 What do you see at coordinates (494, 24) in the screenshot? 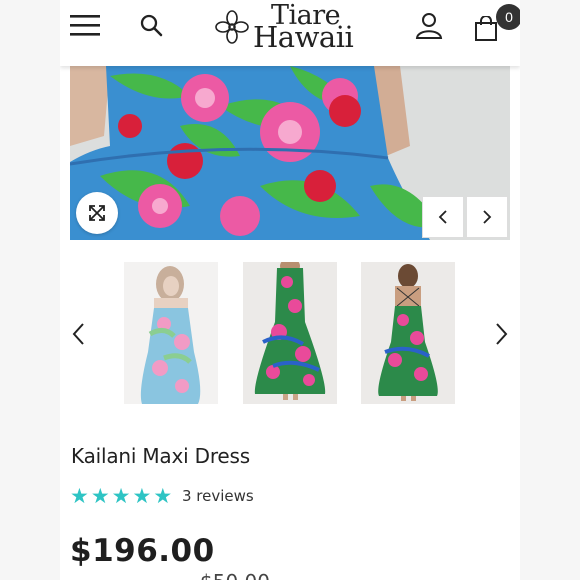
I see `shopping-bag-icon: 0` at bounding box center [494, 24].